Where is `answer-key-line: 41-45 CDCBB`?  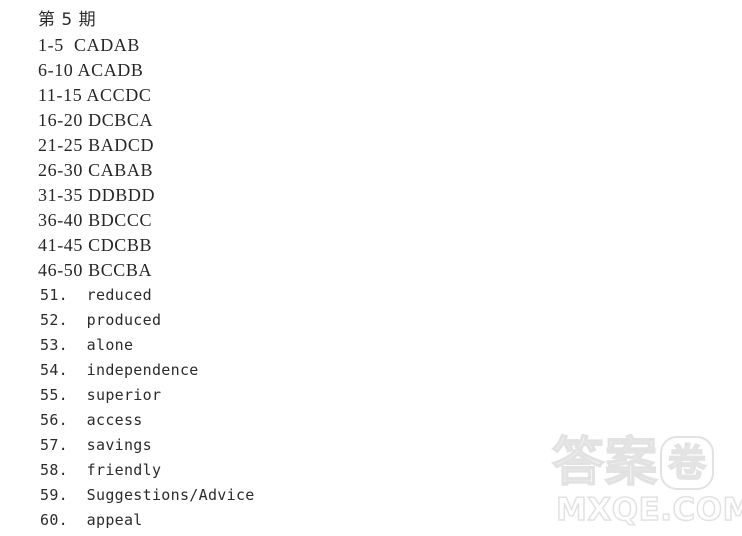
answer-key-line: 41-45 CDCBB is located at coordinates (95, 245).